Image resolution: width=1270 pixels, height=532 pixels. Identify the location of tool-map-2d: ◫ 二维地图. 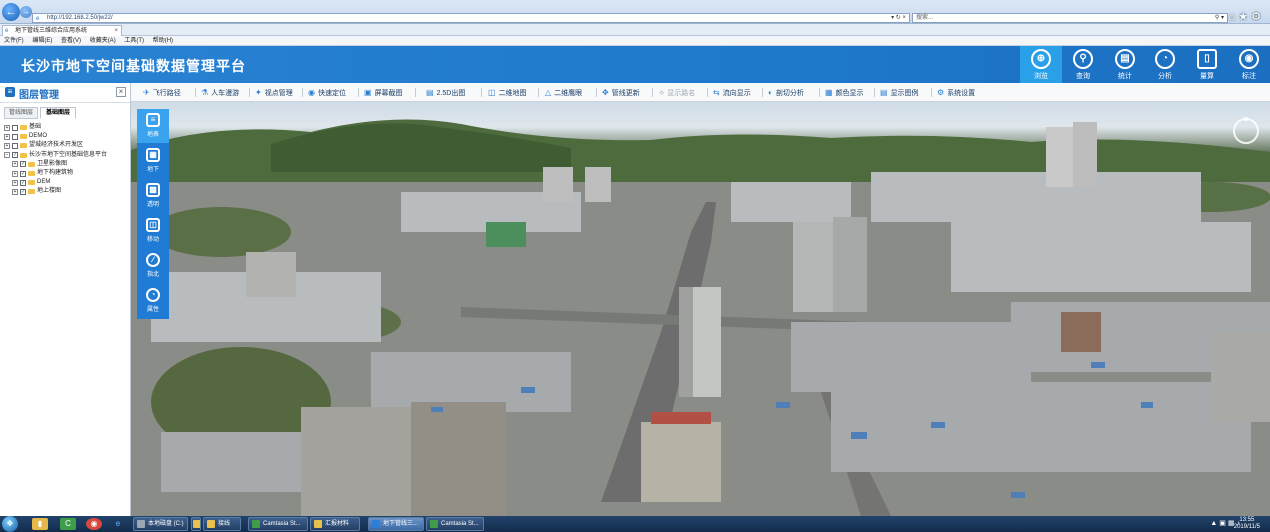
(507, 93).